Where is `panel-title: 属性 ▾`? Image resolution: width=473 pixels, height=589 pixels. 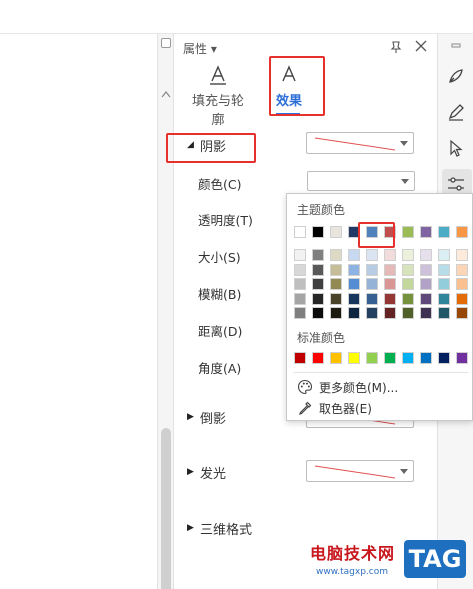
panel-title: 属性 ▾ is located at coordinates (200, 48).